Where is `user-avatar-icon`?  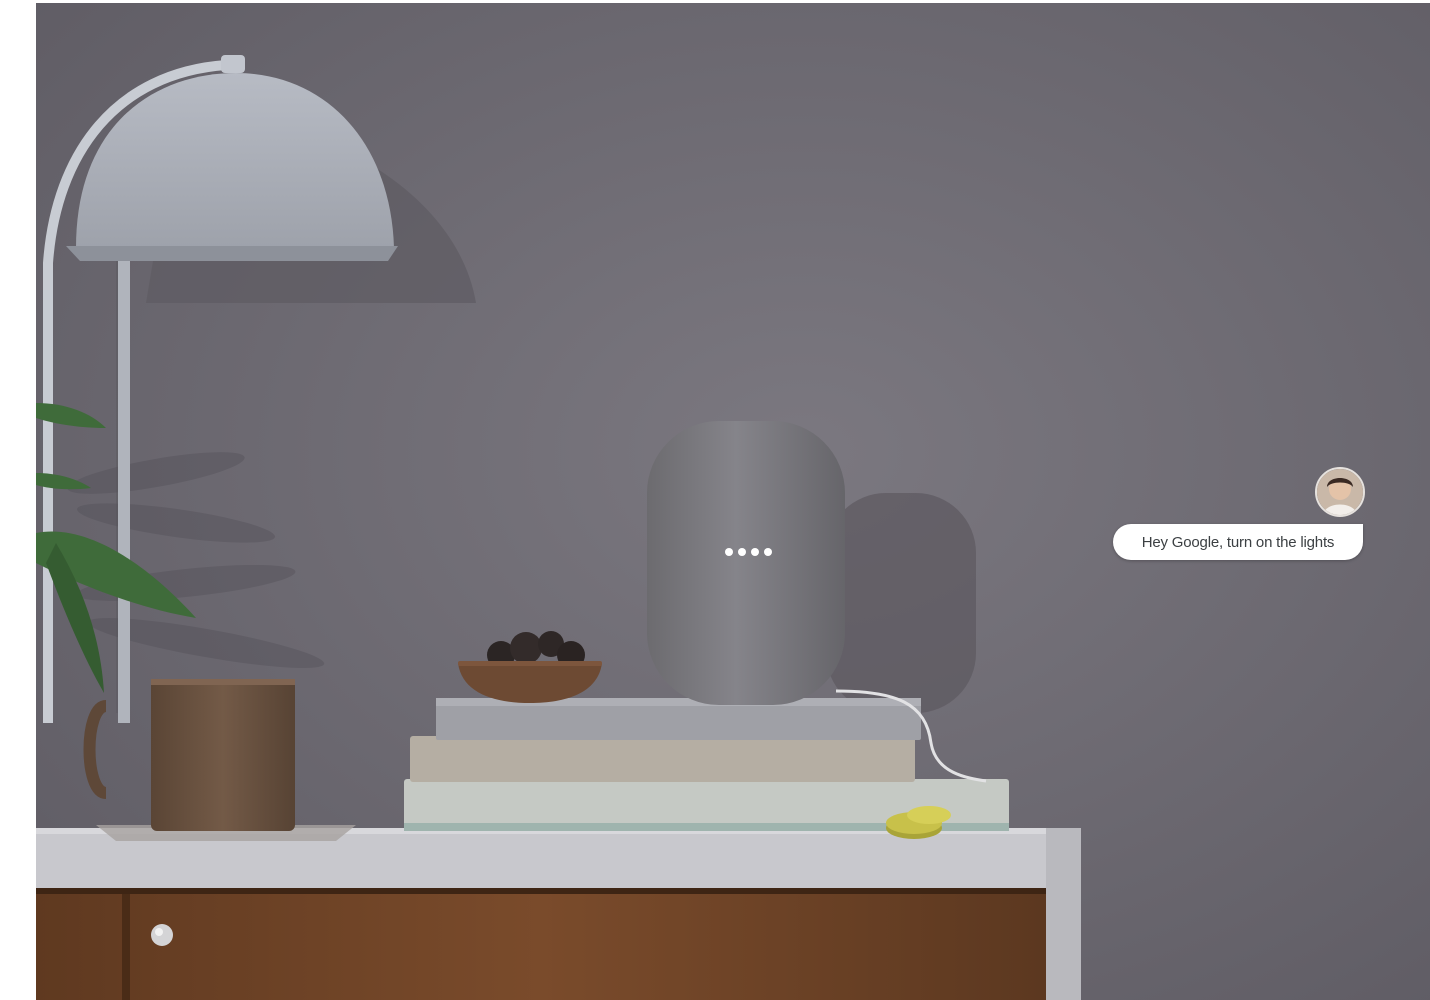
user-avatar-icon is located at coordinates (1340, 492).